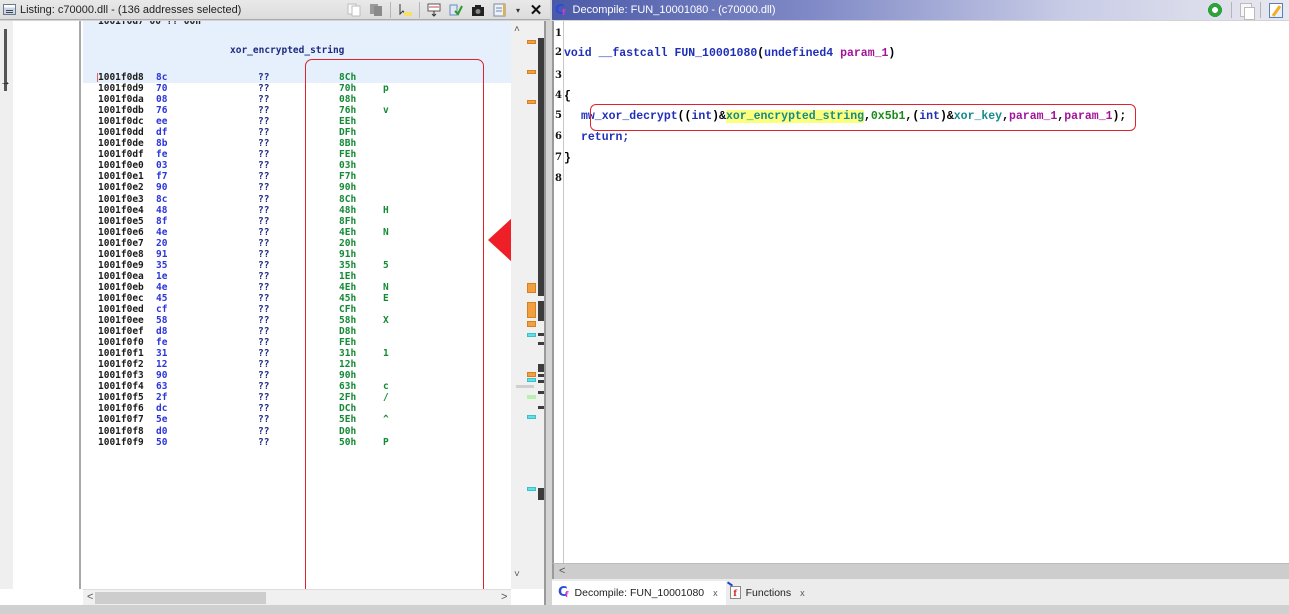  I want to click on edit-signature-icon, so click(1276, 10).